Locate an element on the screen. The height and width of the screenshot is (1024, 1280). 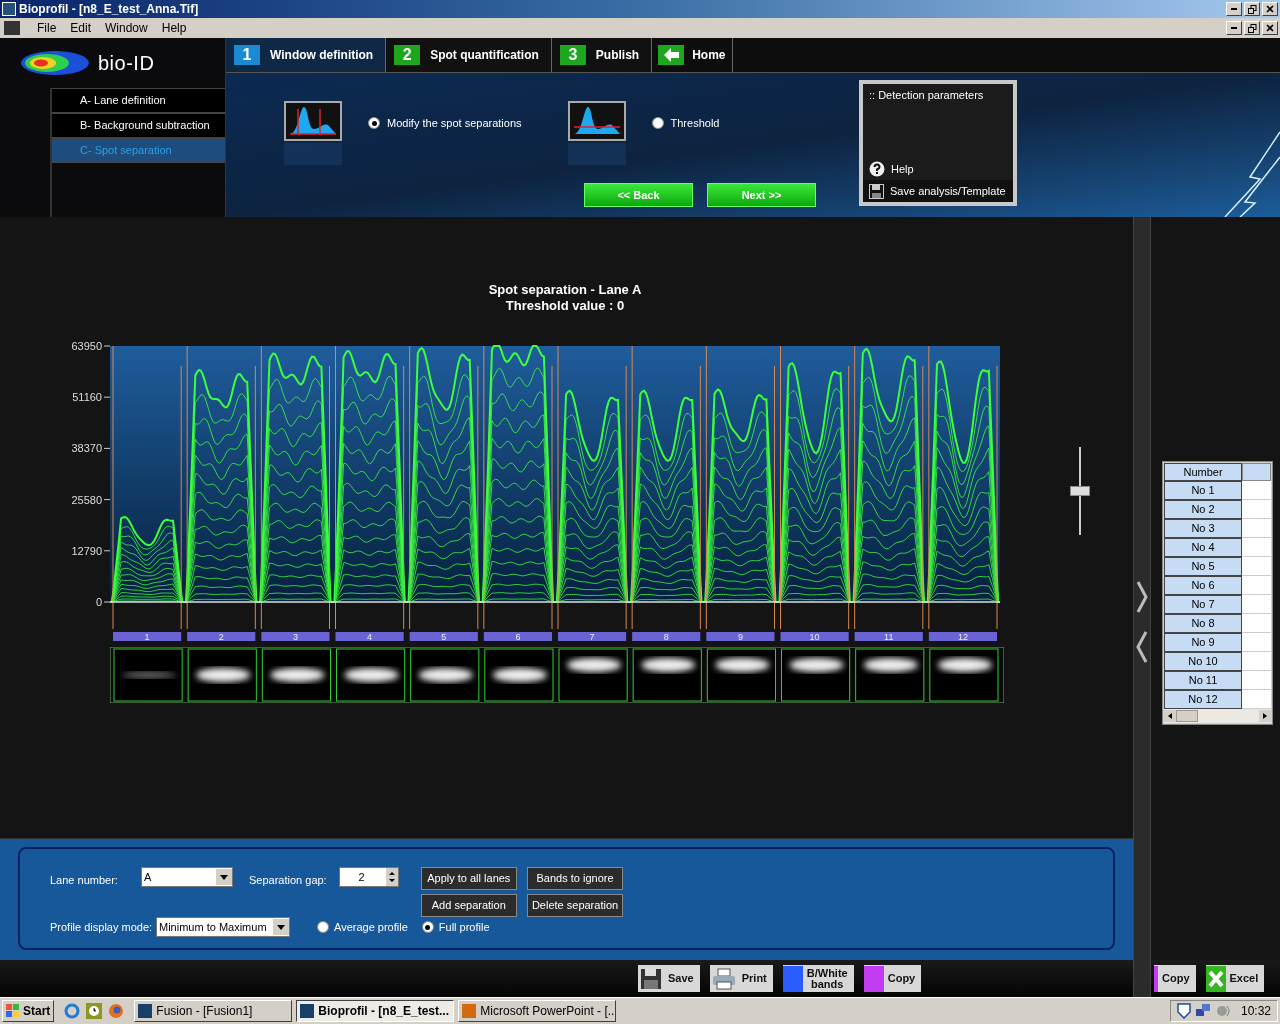
slider-thumb is located at coordinates (1080, 491).